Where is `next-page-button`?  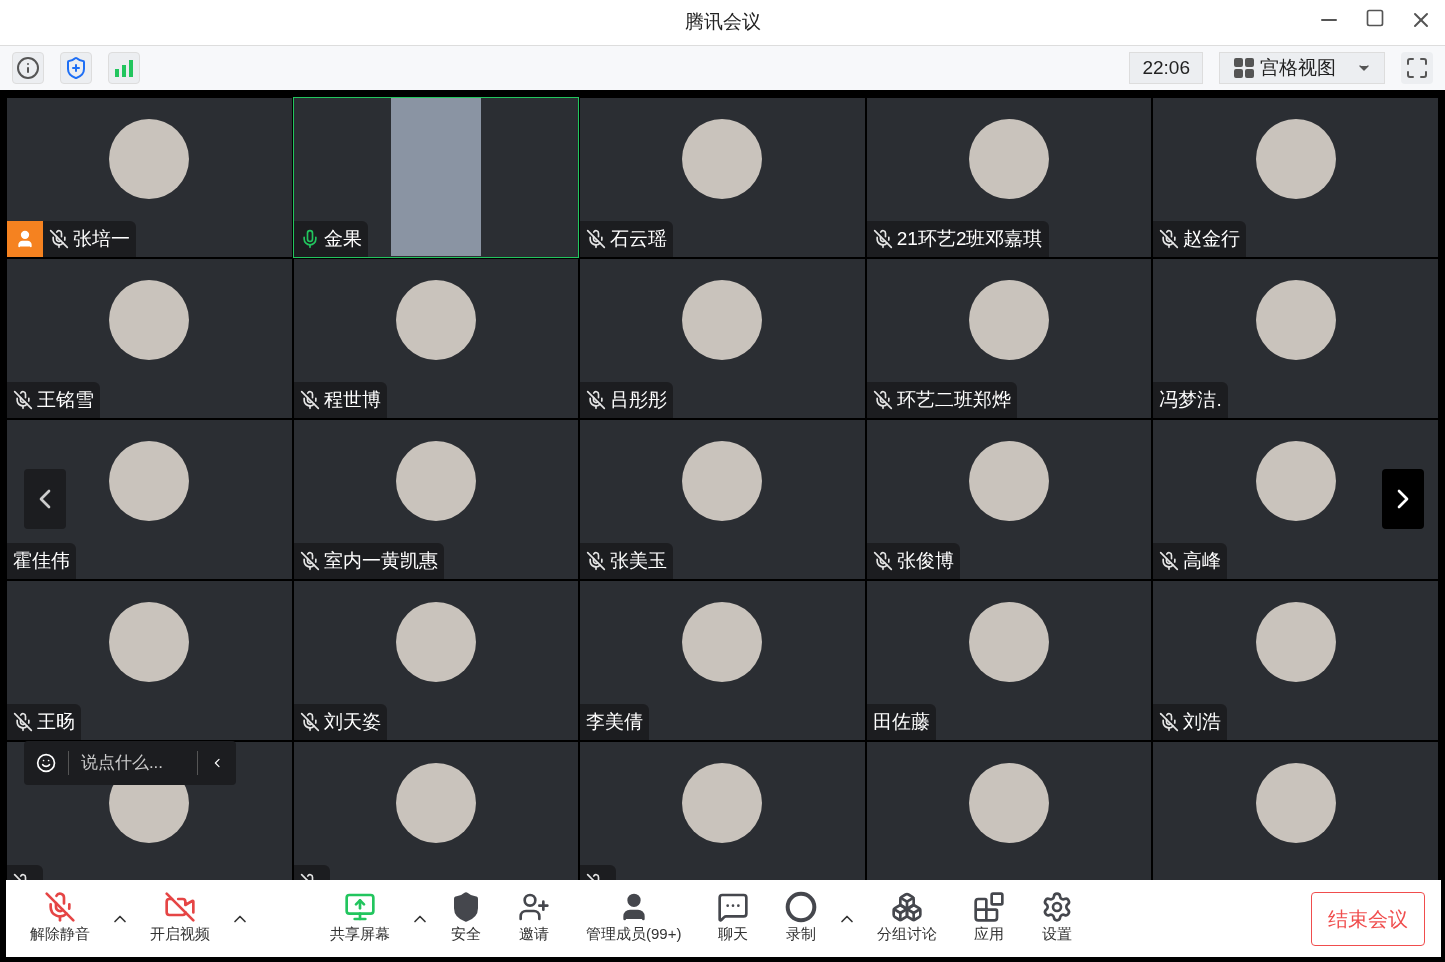
next-page-button is located at coordinates (1403, 499).